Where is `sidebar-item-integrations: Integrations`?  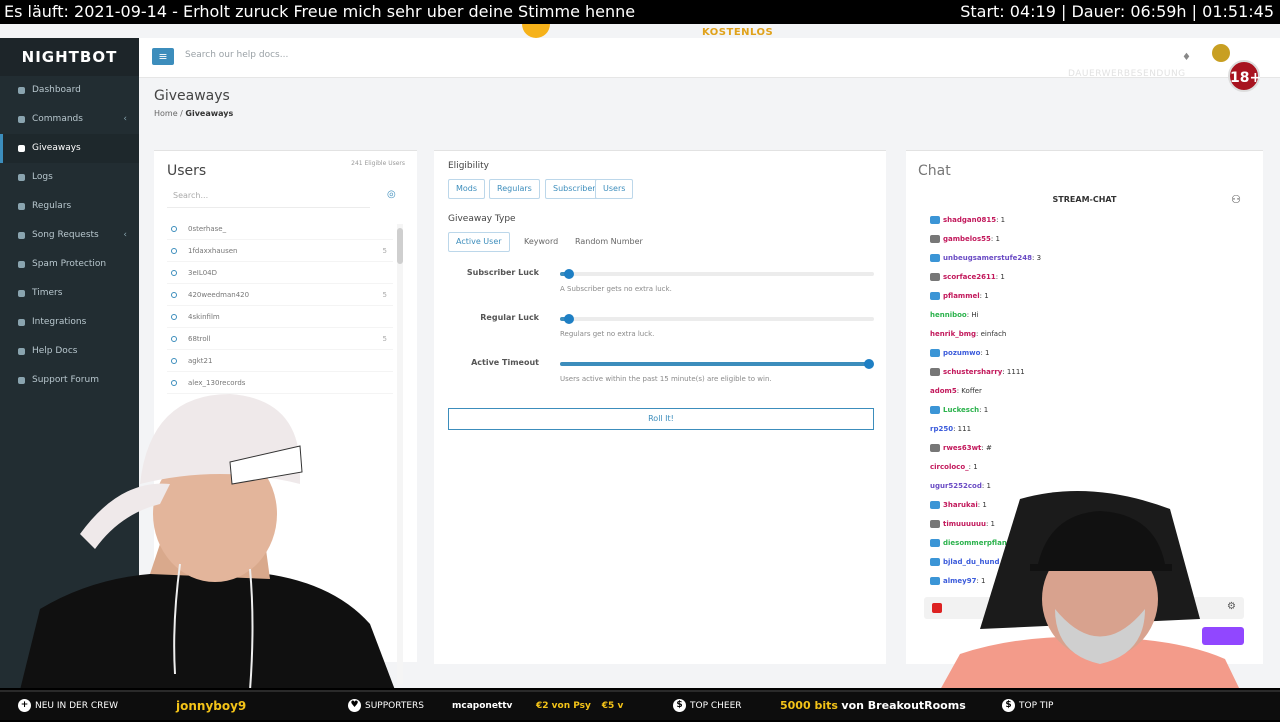
sidebar-item-integrations: Integrations is located at coordinates (69, 322).